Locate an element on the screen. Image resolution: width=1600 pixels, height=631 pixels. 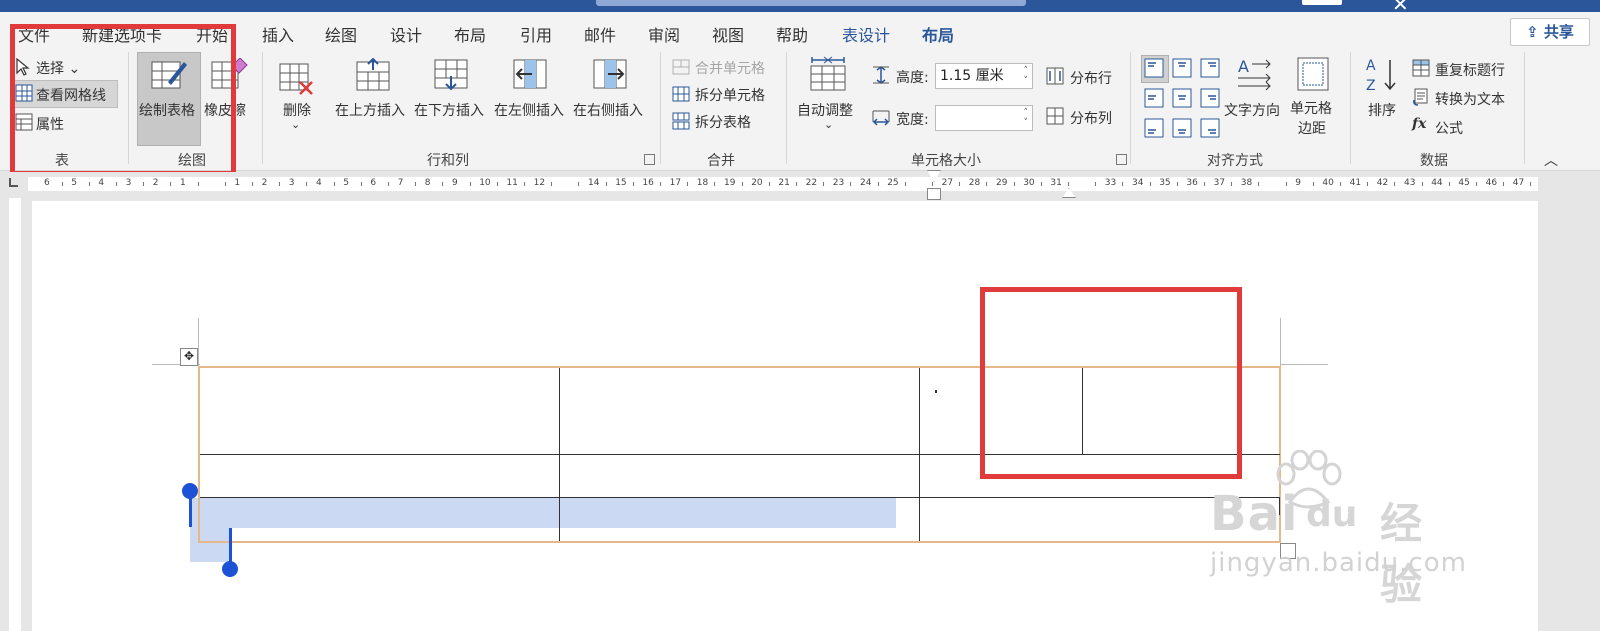
insert-left-button: 在左侧插入 is located at coordinates (529, 110).